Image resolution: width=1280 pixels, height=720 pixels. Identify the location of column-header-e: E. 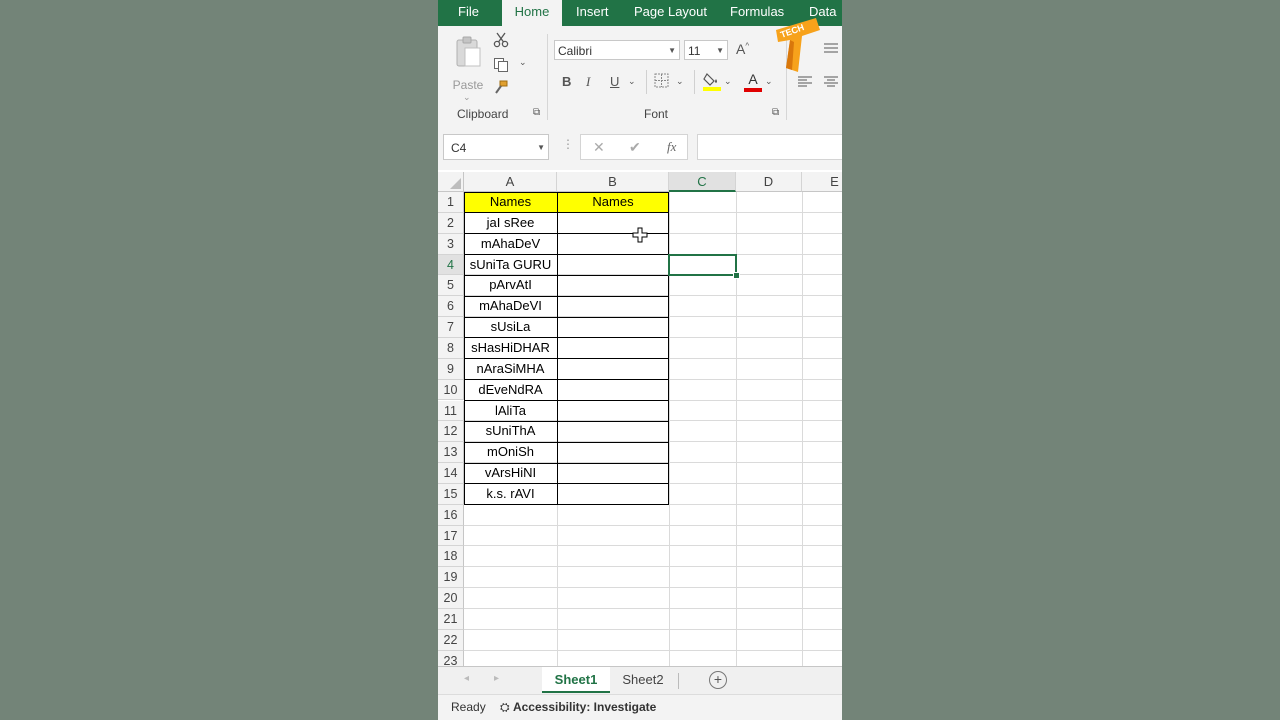
(822, 182).